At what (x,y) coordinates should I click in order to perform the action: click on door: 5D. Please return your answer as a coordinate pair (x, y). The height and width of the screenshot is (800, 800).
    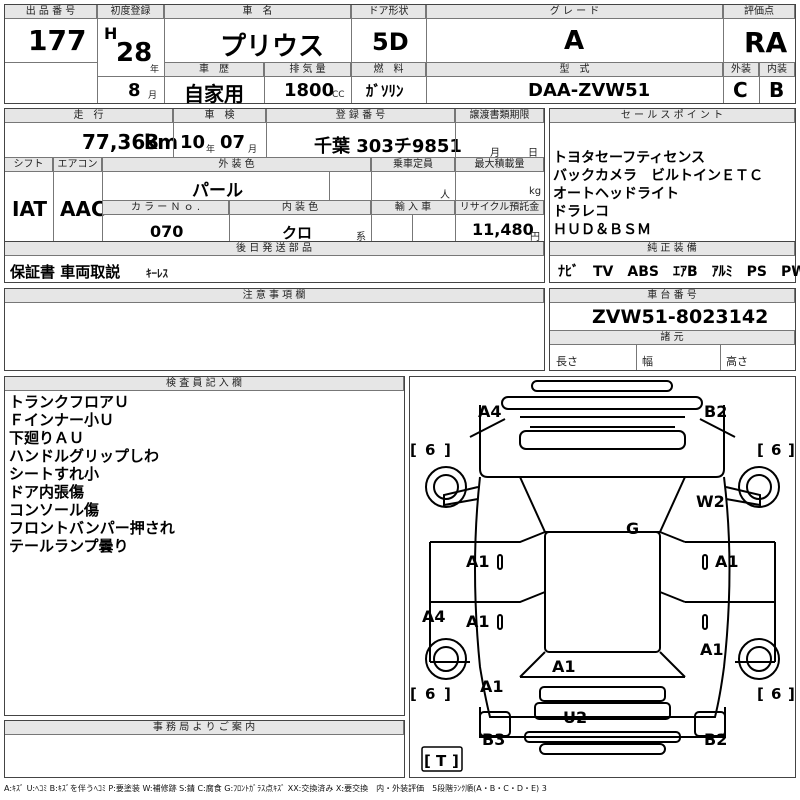
    Looking at the image, I should click on (390, 42).